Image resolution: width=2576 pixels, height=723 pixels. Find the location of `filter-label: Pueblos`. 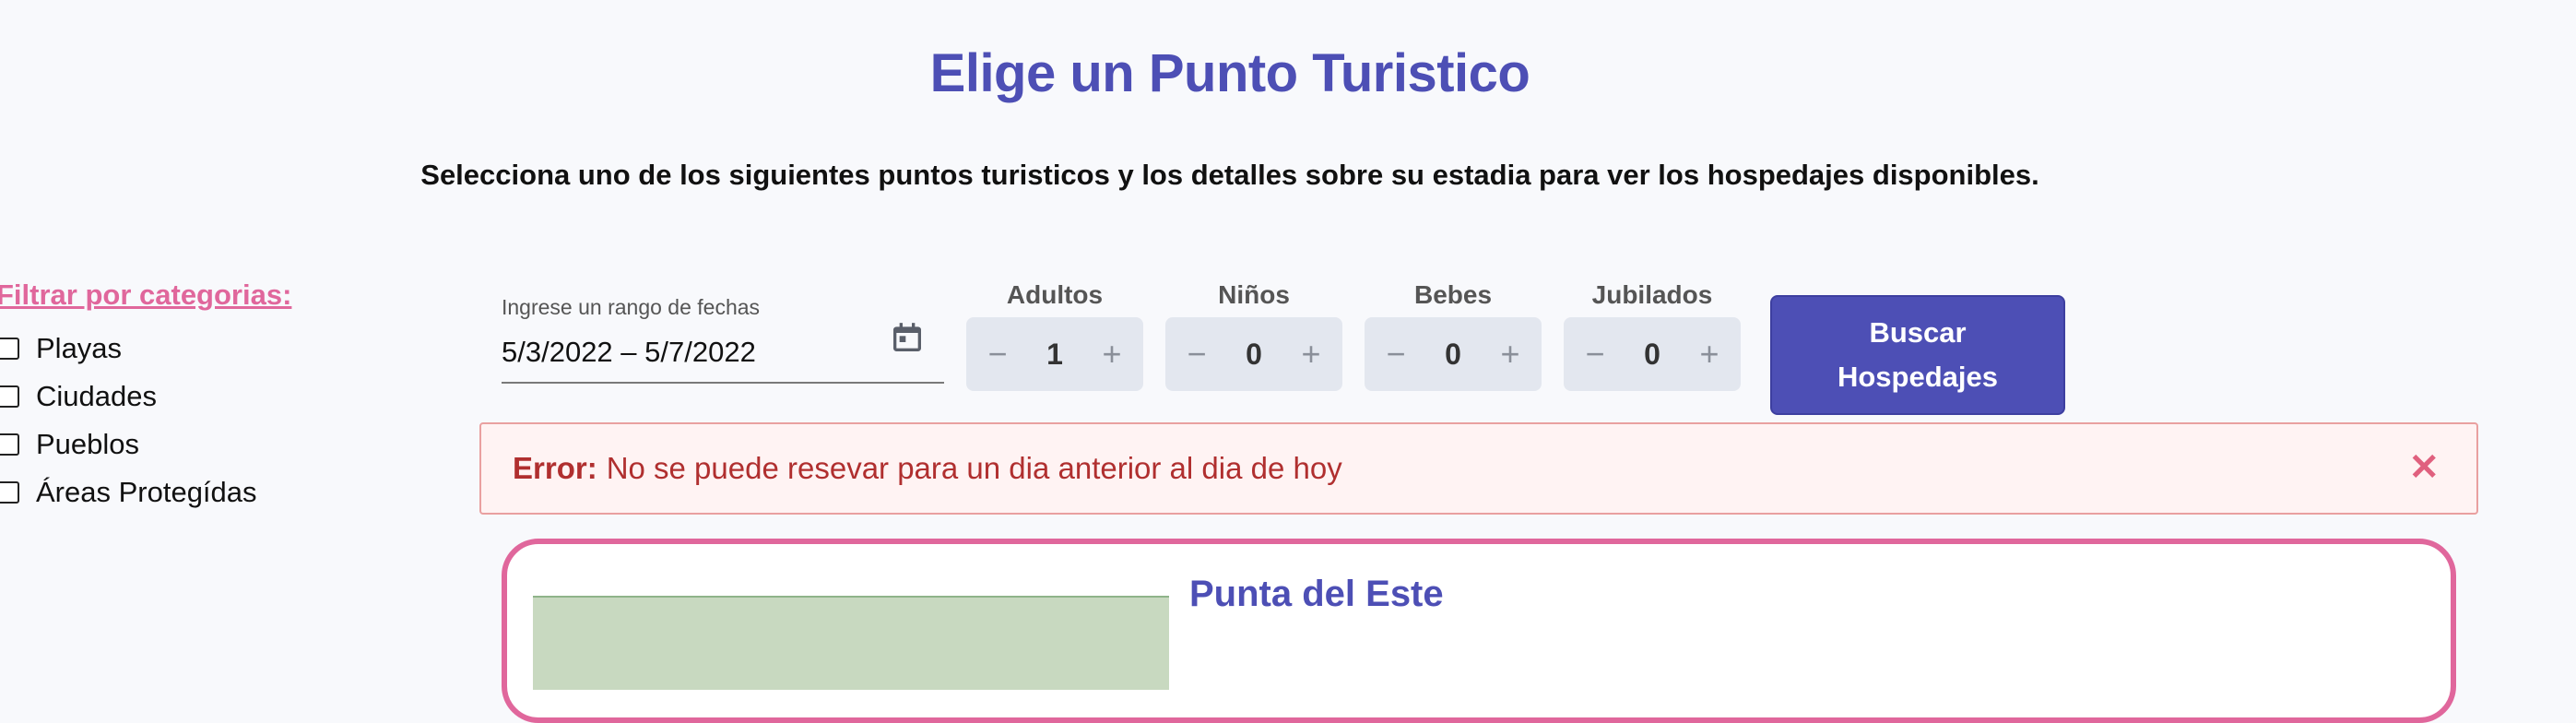

filter-label: Pueblos is located at coordinates (88, 444).